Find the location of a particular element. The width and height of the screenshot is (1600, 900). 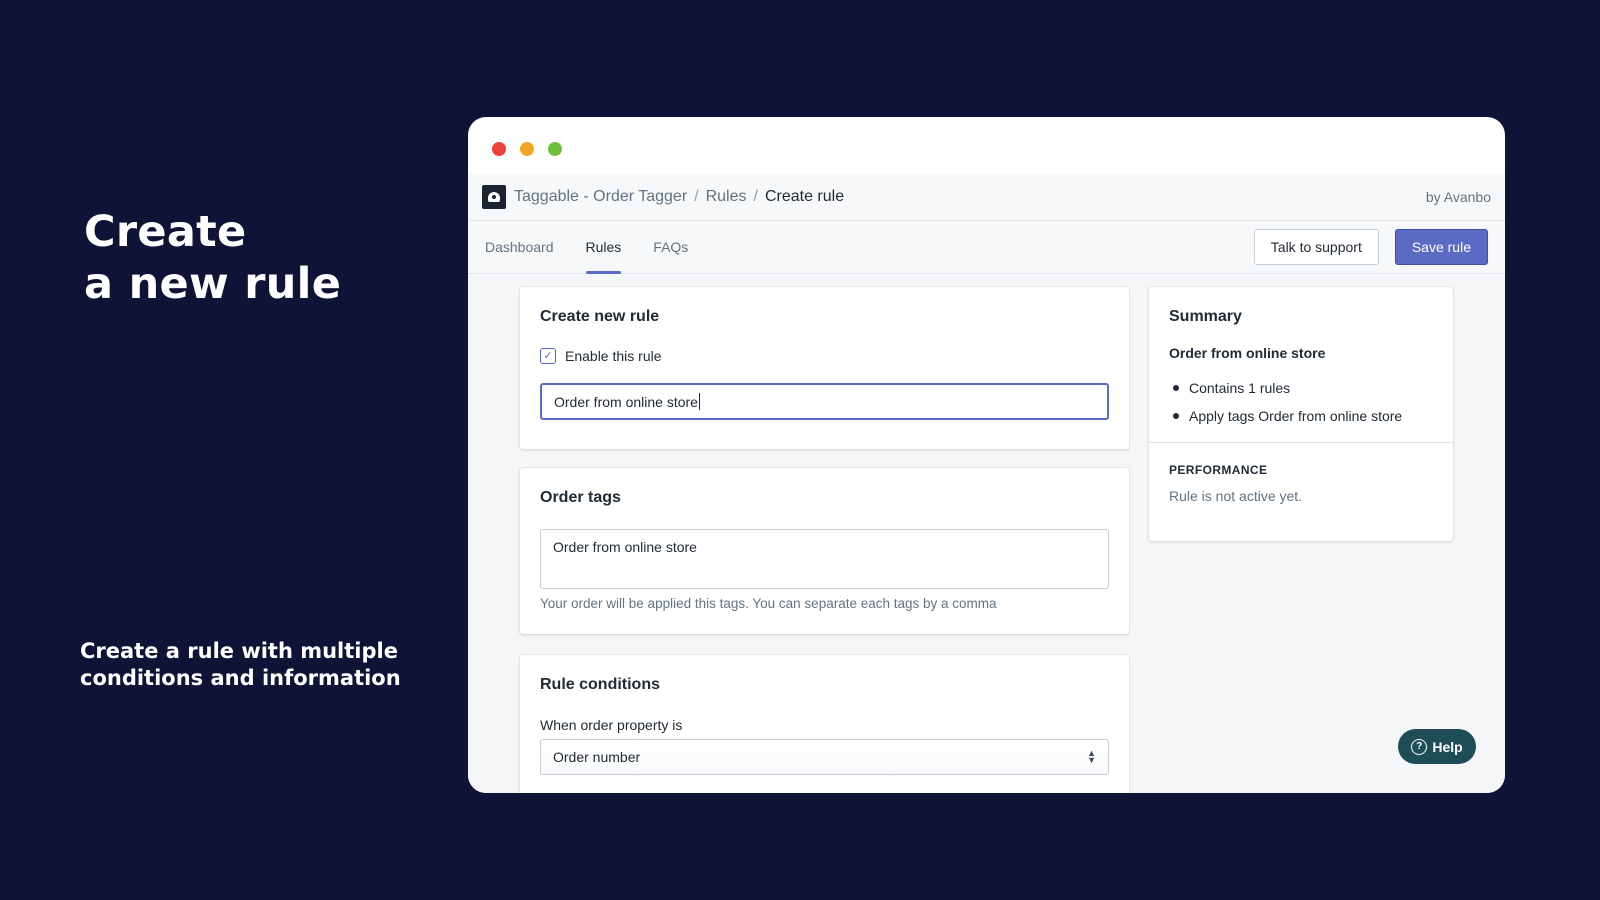

minimize-window-button is located at coordinates (527, 149).